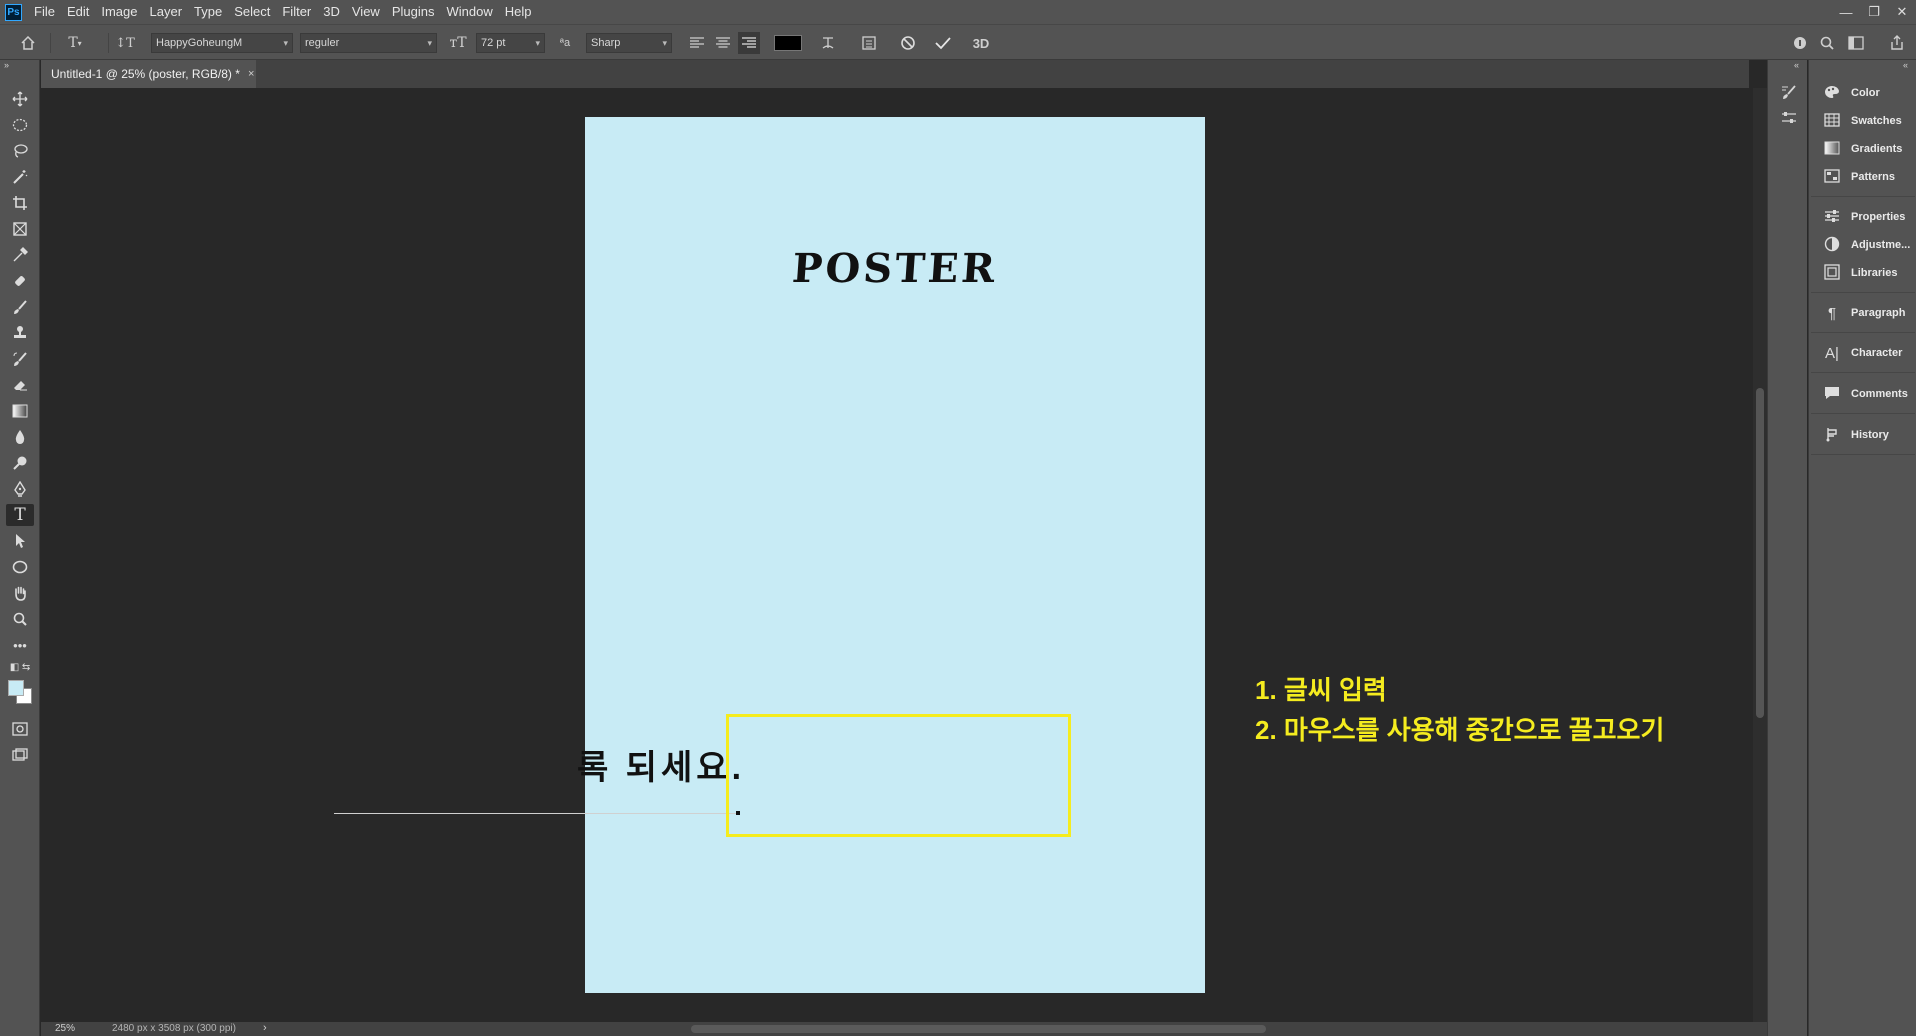 The image size is (1916, 1036). Describe the element at coordinates (20, 125) in the screenshot. I see `marquee-tool-icon` at that location.